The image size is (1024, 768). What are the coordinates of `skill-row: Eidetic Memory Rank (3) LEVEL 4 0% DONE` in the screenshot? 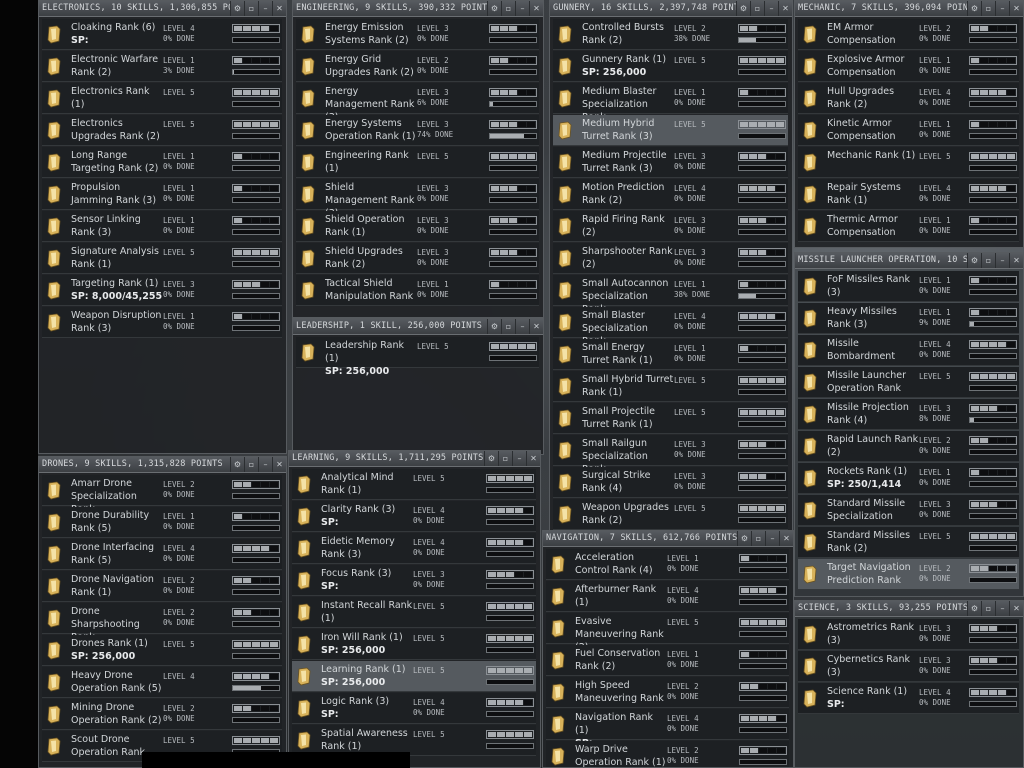 It's located at (414, 548).